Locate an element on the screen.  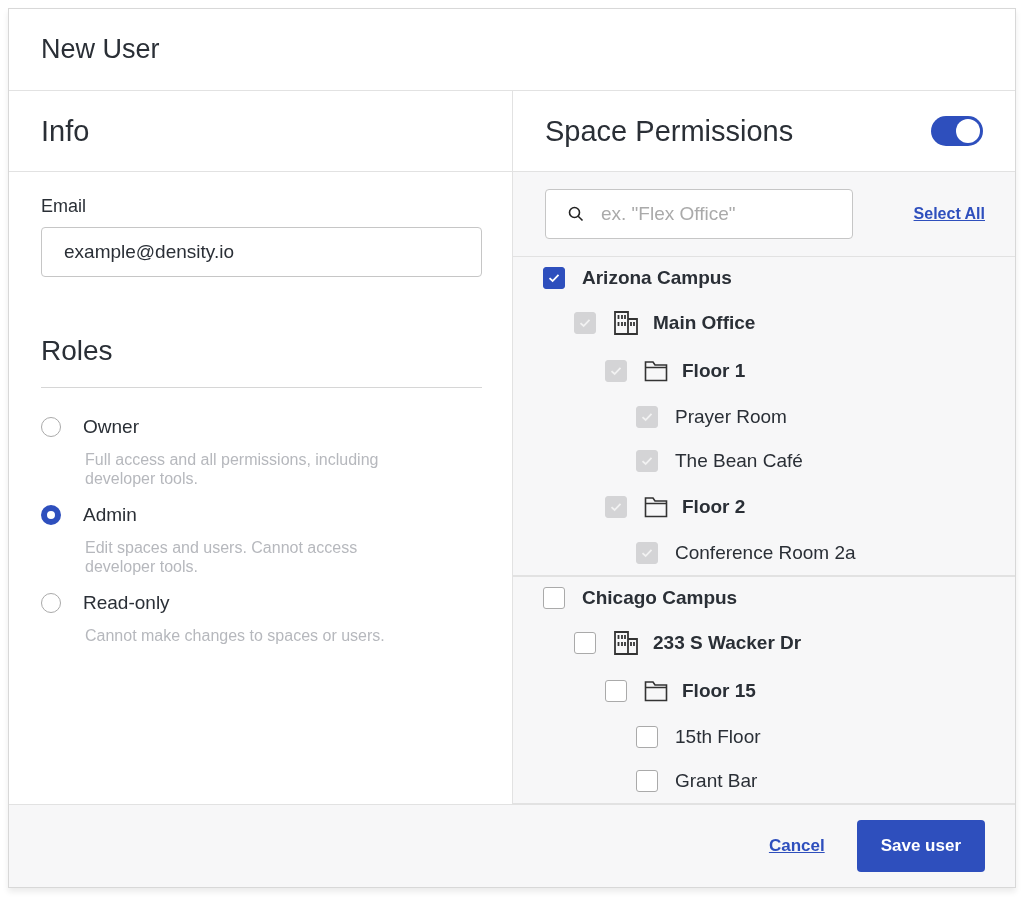
space-label: Chicago Campus is located at coordinates (660, 598).